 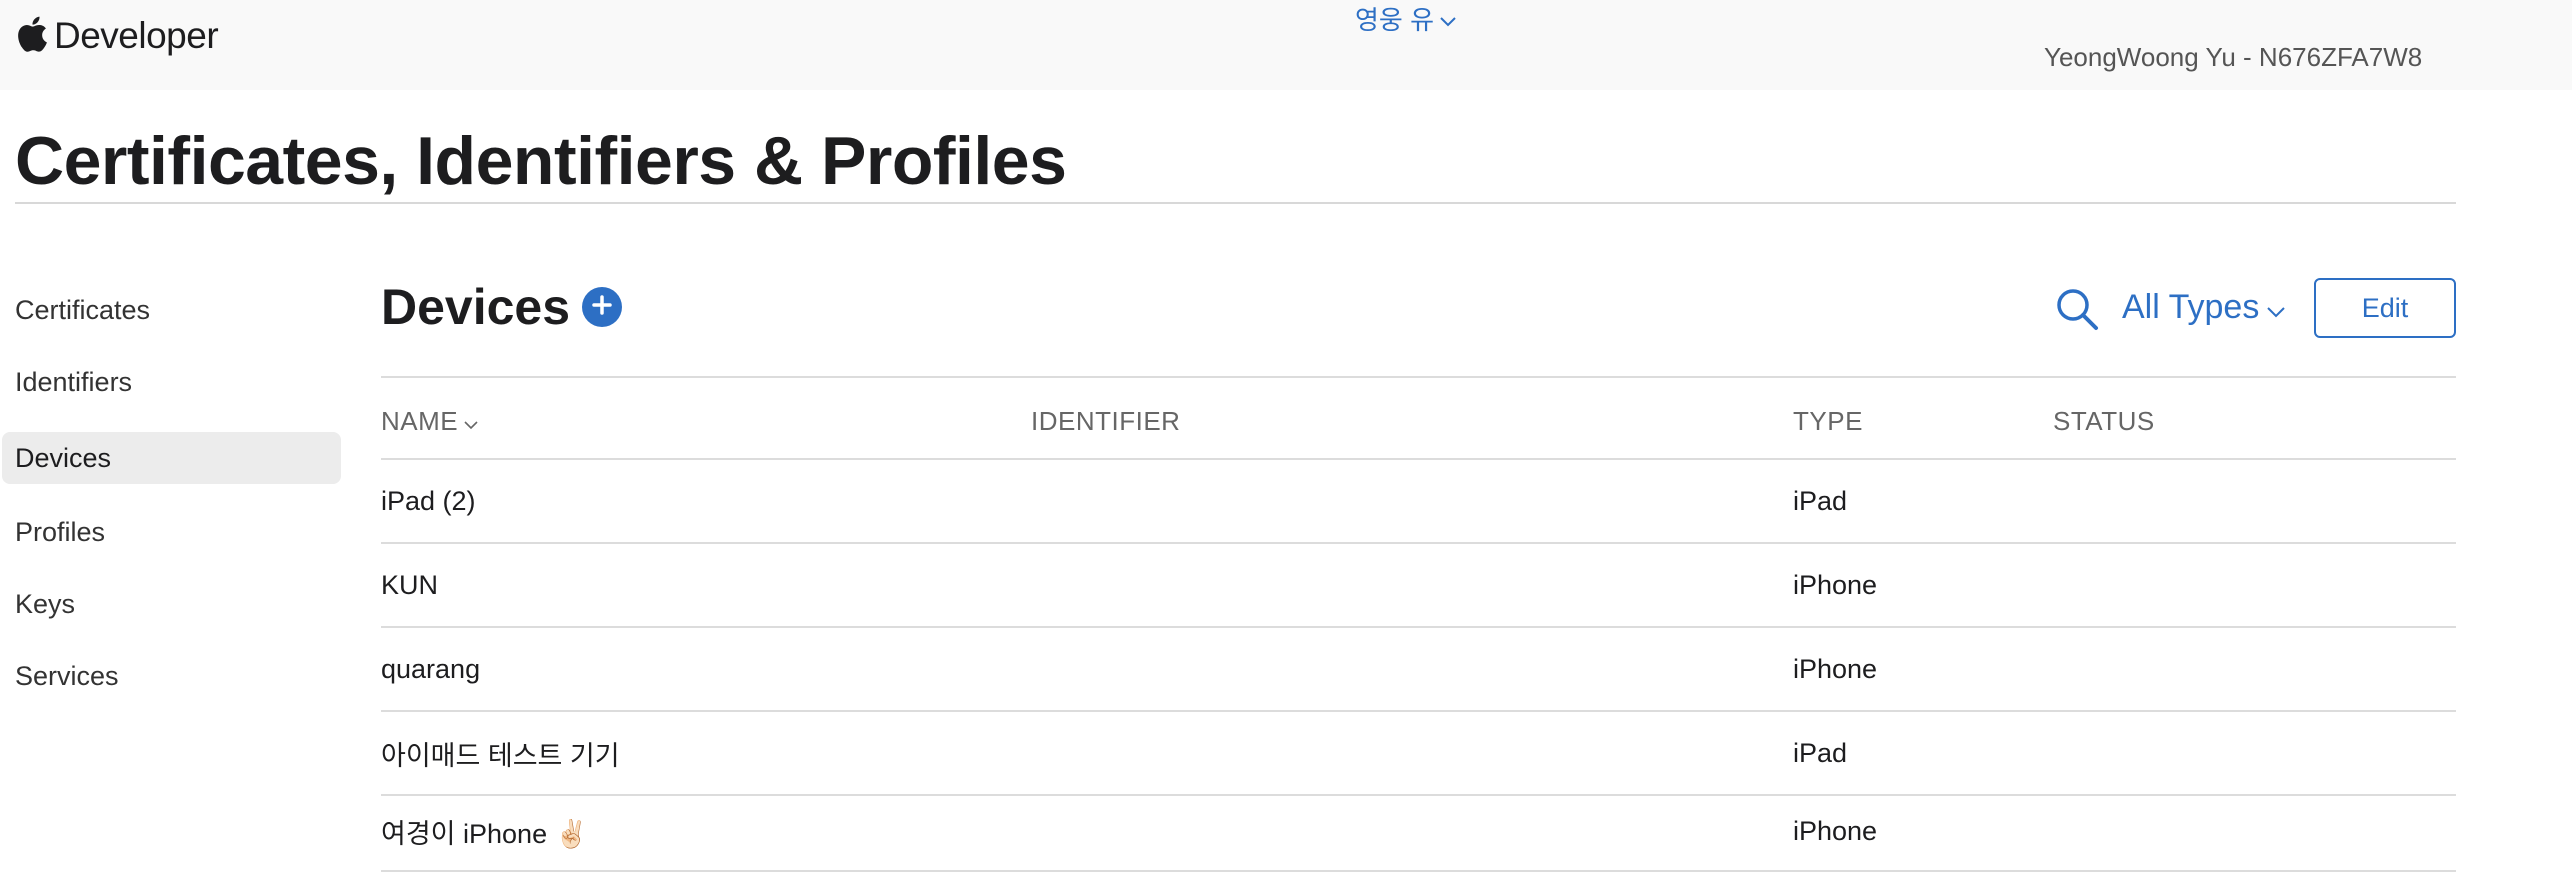 What do you see at coordinates (171, 382) in the screenshot?
I see `sidebar-item-identifiers: Identifiers` at bounding box center [171, 382].